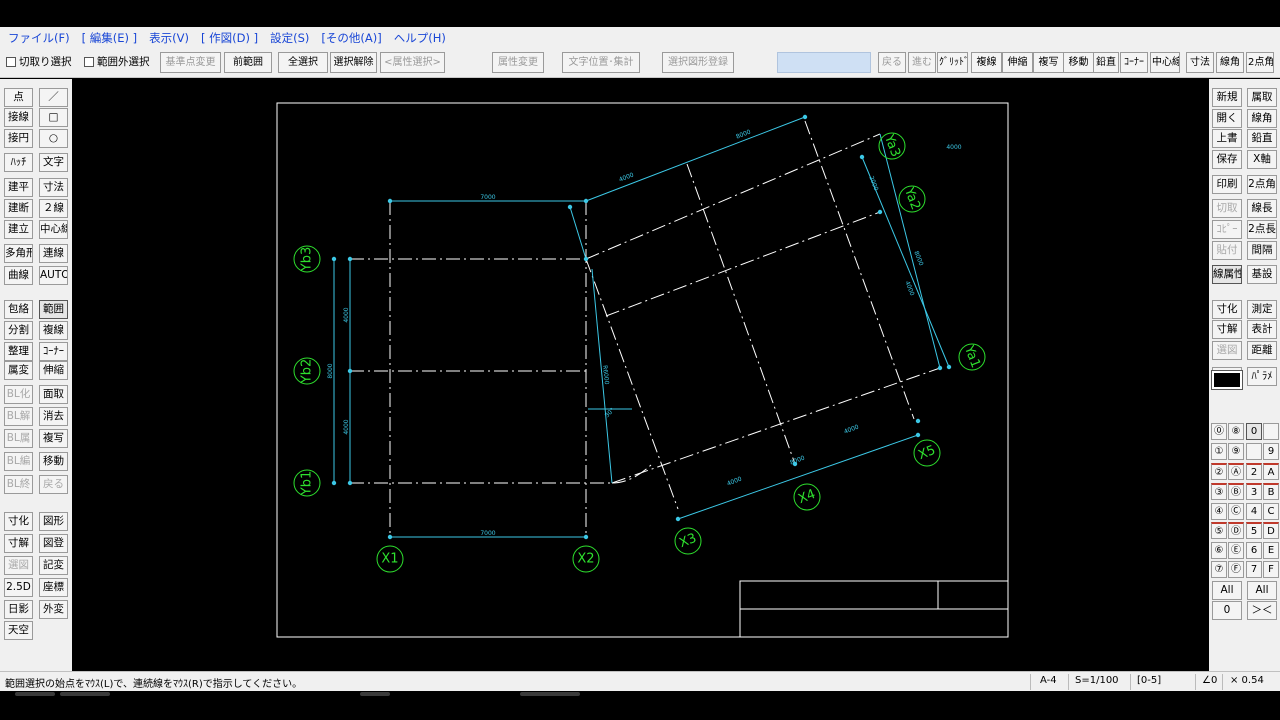  I want to click on line-type-swatch, so click(1227, 380).